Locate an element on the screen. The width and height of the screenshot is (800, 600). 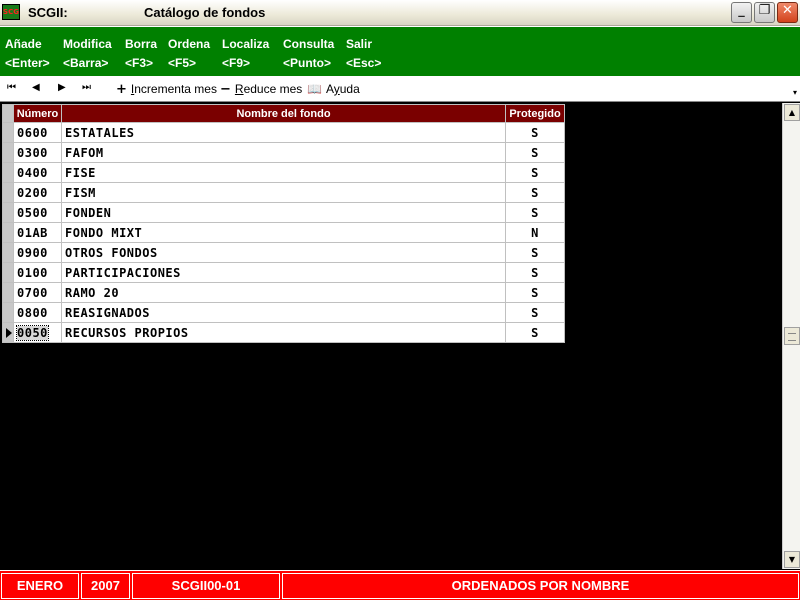
cell-numero: 0100 is located at coordinates (37, 272).